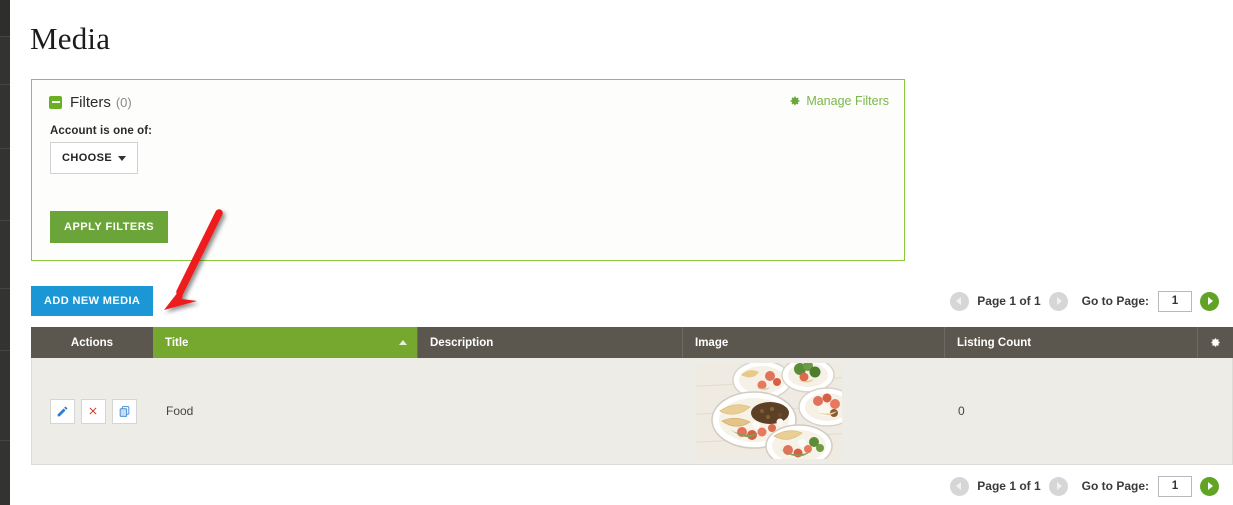  What do you see at coordinates (101, 131) in the screenshot?
I see `account-filter-label: Account is one of:` at bounding box center [101, 131].